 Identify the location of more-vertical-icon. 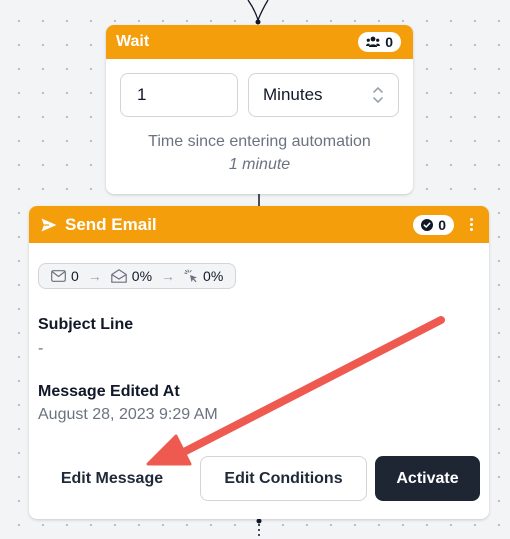
(471, 224).